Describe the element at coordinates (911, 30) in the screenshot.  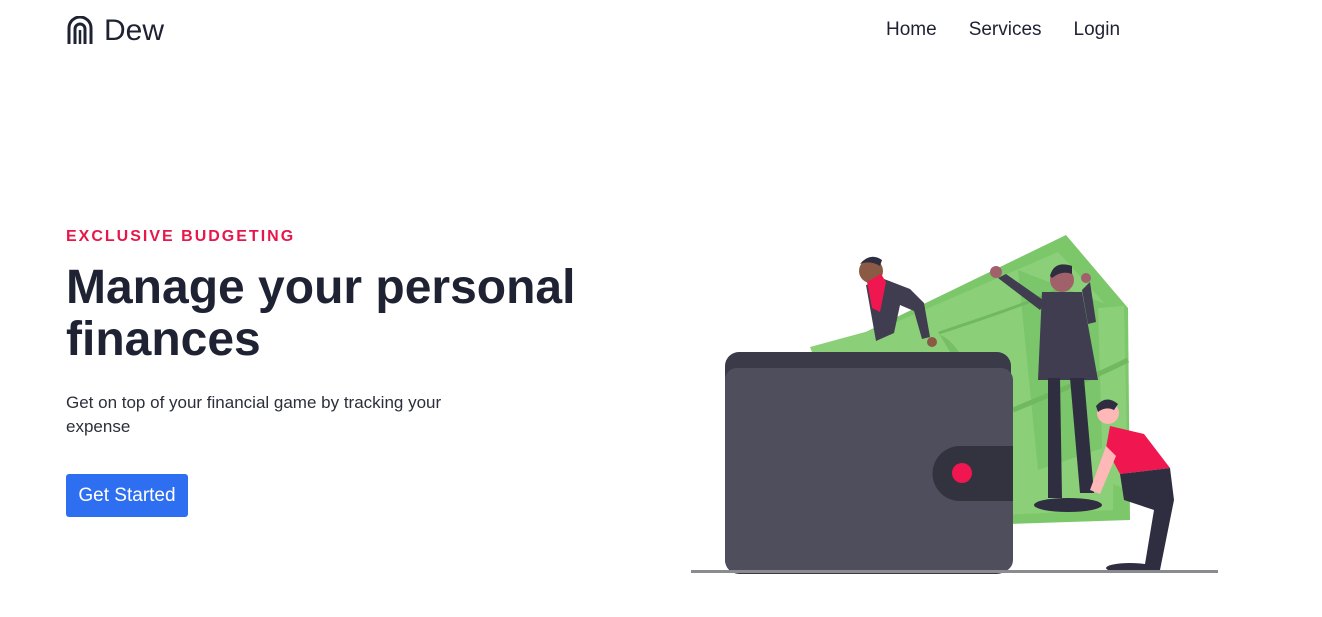
I see `nav-home: Home` at that location.